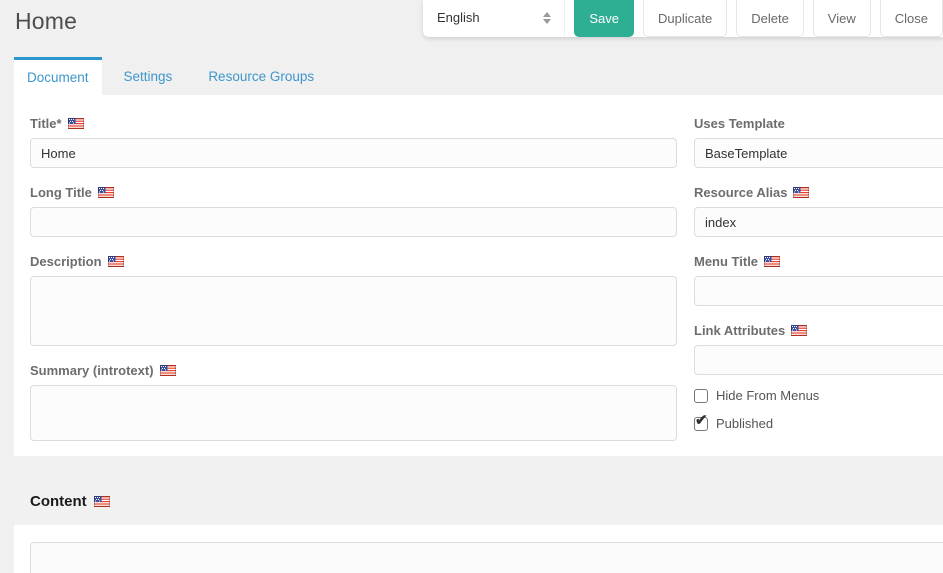 Image resolution: width=943 pixels, height=573 pixels. What do you see at coordinates (841, 18) in the screenshot?
I see `view-button: View` at bounding box center [841, 18].